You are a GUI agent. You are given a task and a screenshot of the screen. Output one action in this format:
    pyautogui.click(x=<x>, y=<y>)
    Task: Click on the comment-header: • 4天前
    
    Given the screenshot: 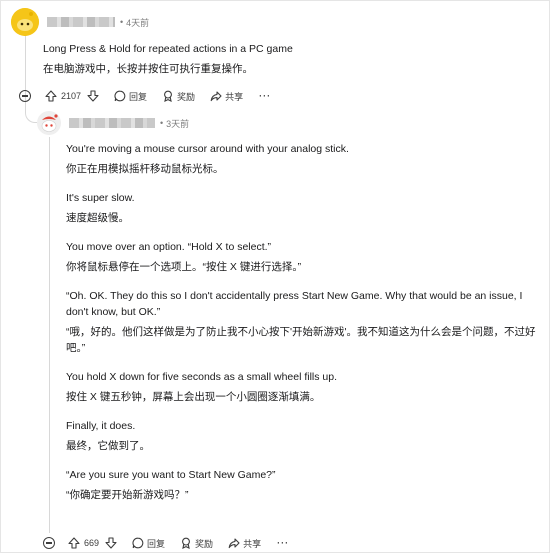 What is the action you would take?
    pyautogui.click(x=80, y=22)
    